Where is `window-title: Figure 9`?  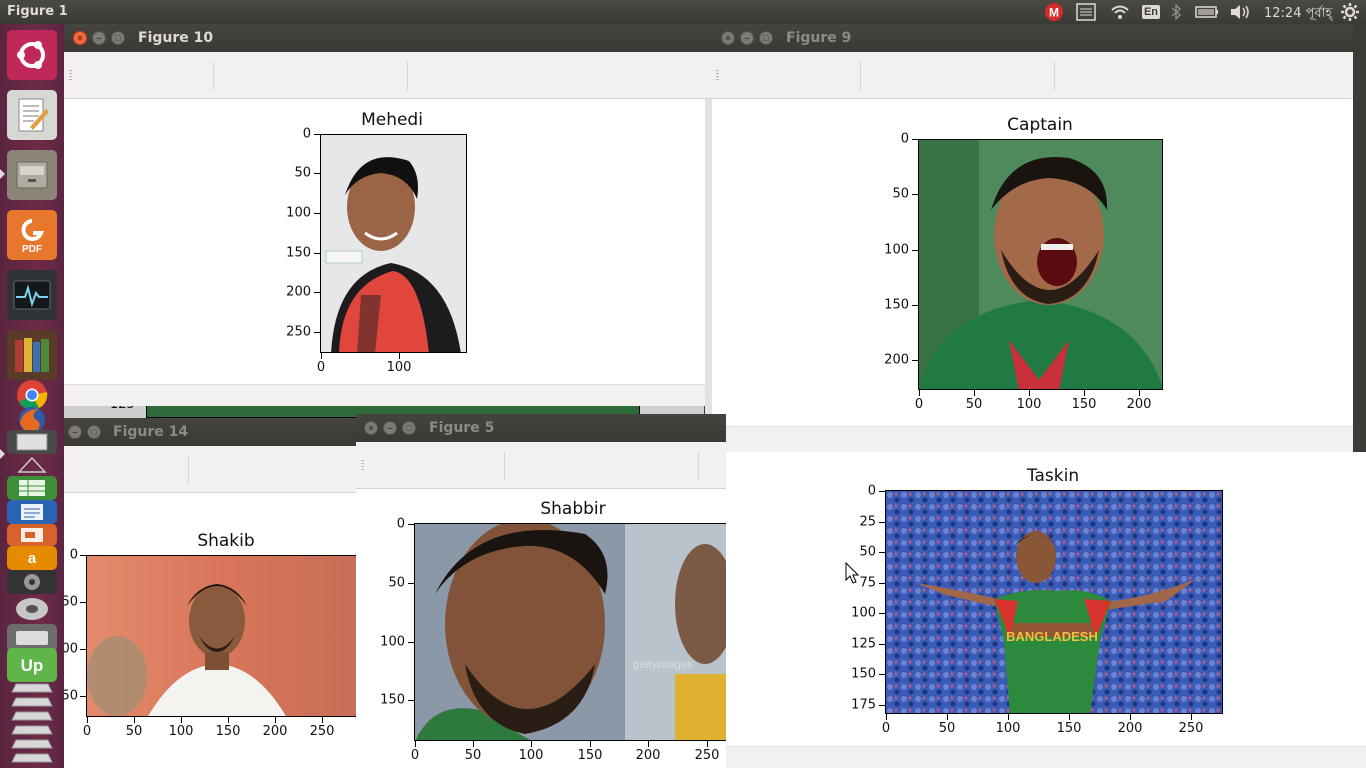 window-title: Figure 9 is located at coordinates (819, 38).